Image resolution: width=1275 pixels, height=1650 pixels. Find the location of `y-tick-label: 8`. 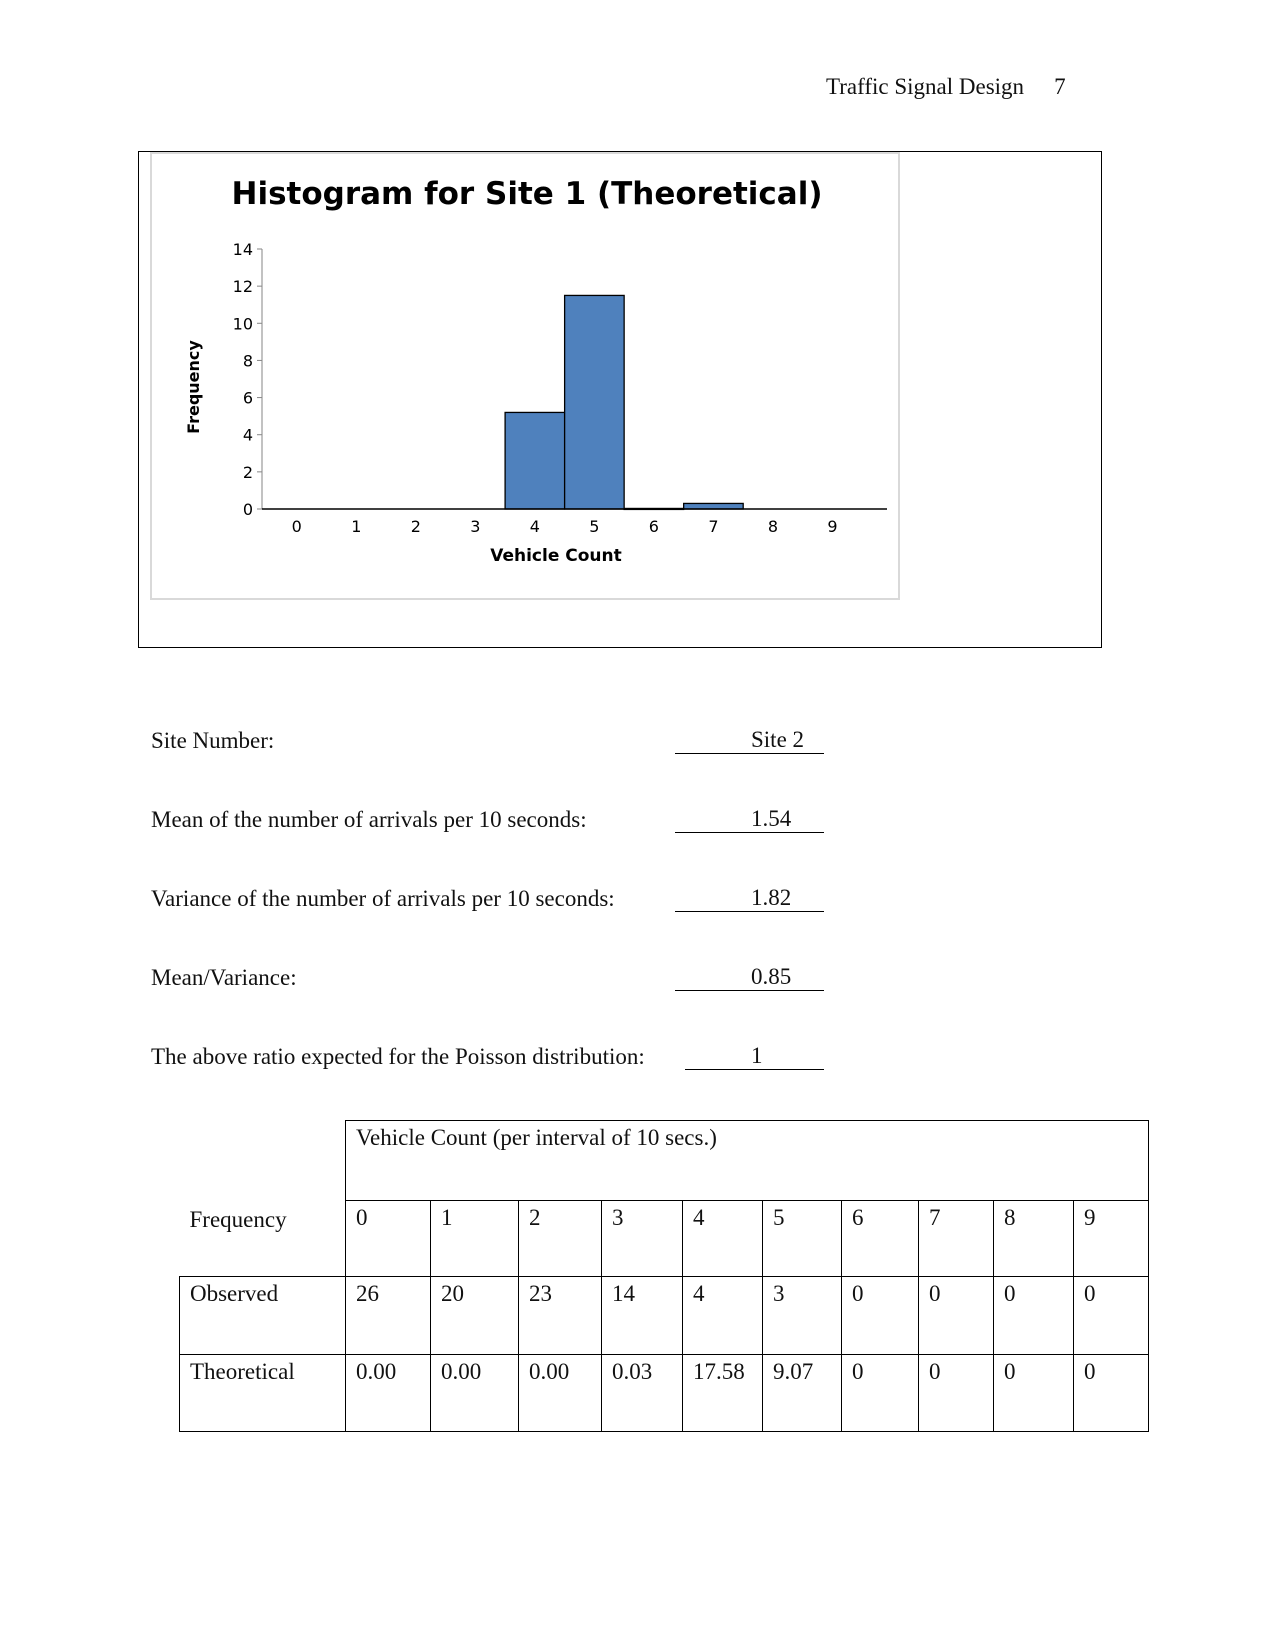

y-tick-label: 8 is located at coordinates (248, 360).